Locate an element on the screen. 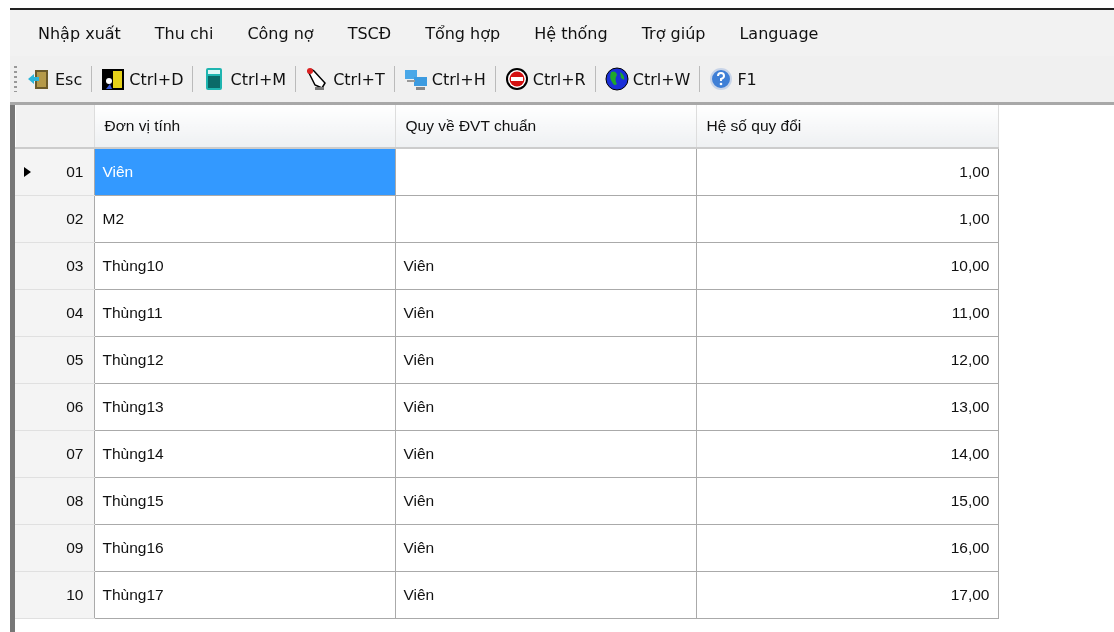 This screenshot has width=1114, height=632. table-cell: Thùng12 is located at coordinates (244, 360).